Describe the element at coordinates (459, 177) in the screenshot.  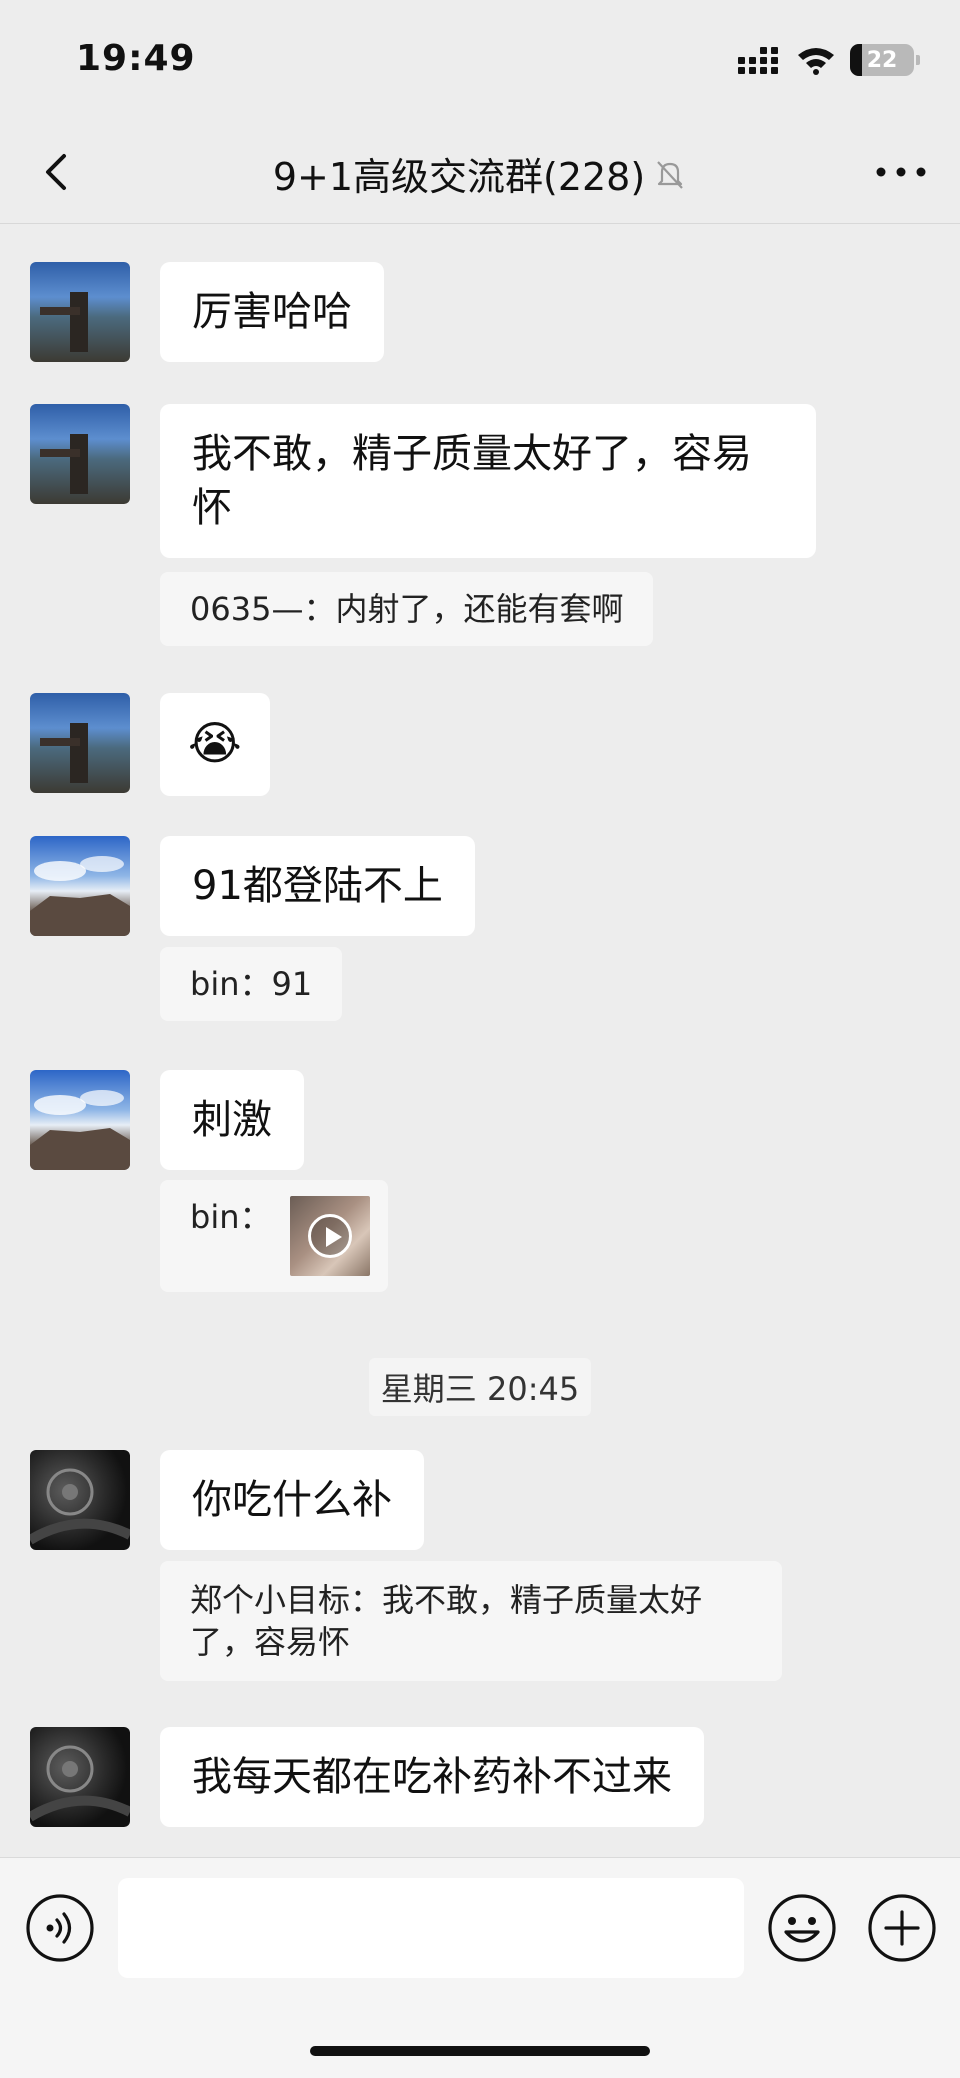
I see `chat-title-text: 9+1高级交流群(228)` at that location.